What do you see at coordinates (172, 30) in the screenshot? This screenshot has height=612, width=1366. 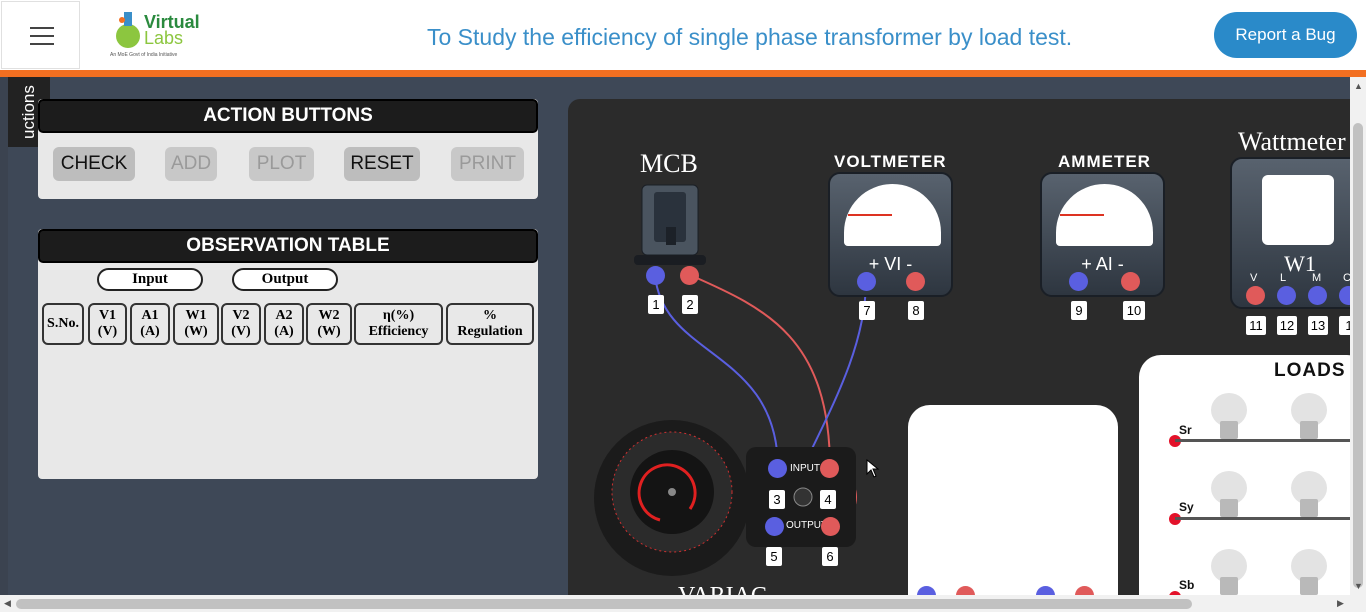 I see `logo-text: Virtual Labs` at bounding box center [172, 30].